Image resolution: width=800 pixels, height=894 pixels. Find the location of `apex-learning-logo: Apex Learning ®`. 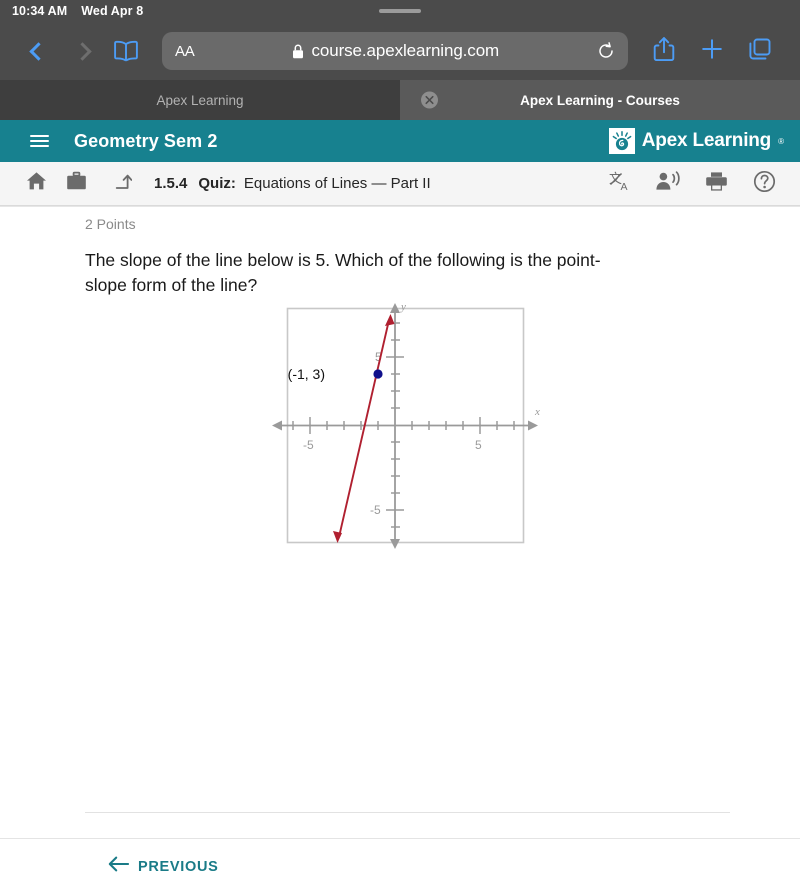

apex-learning-logo: Apex Learning ® is located at coordinates (696, 141).